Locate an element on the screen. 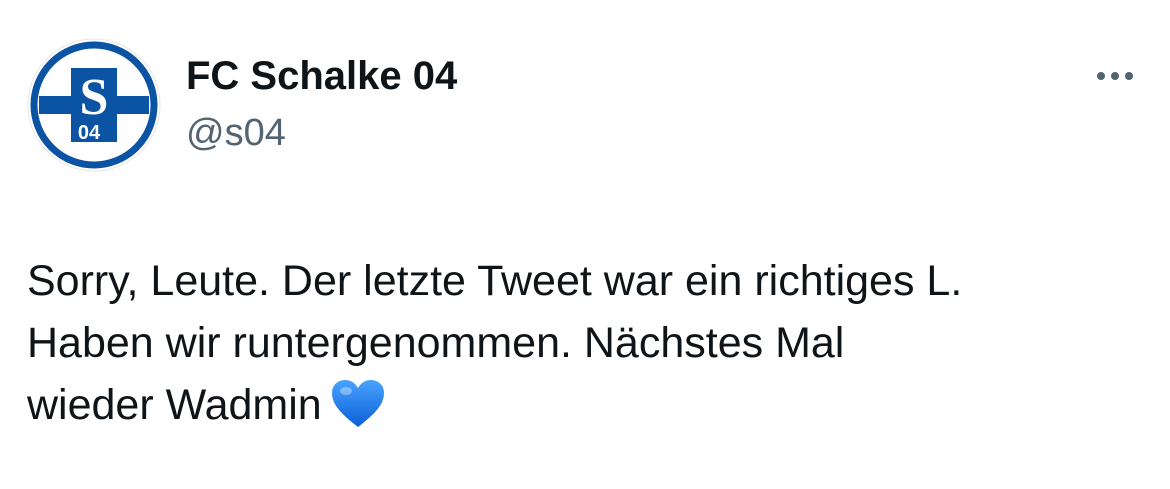 This screenshot has height=489, width=1170. svg-text: 04 is located at coordinates (89, 133).